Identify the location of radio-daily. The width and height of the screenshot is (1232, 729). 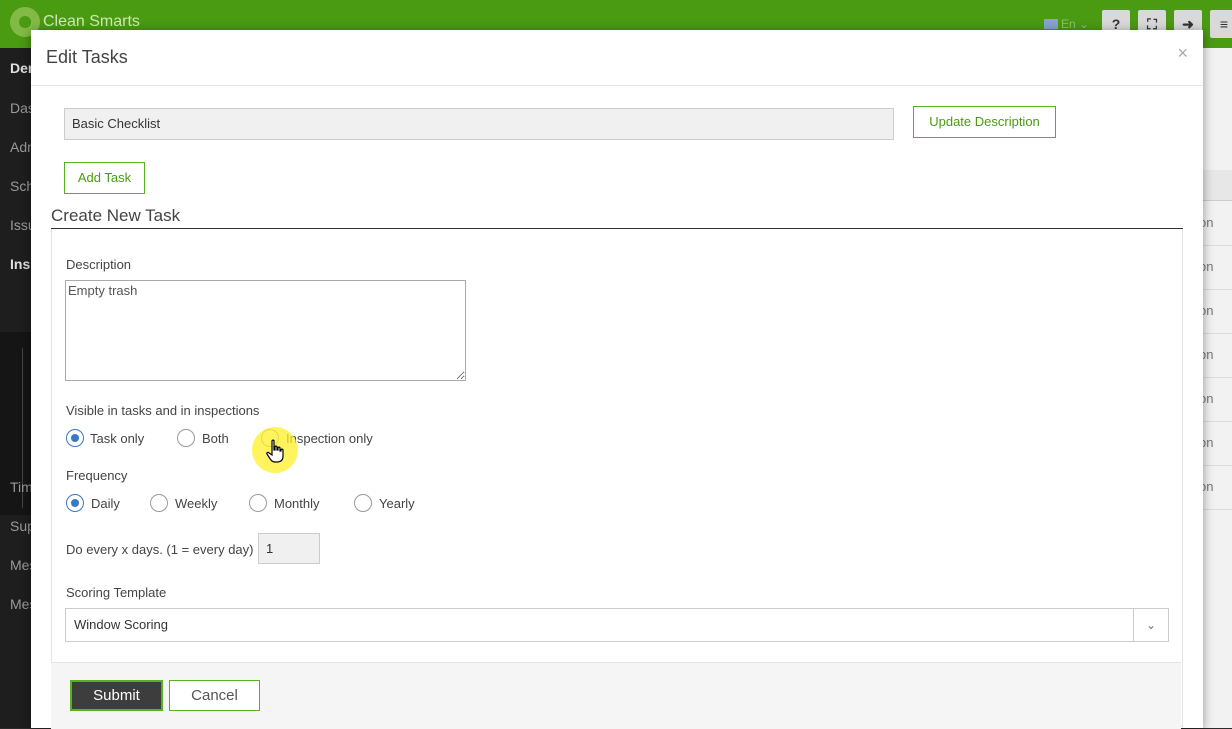
(75, 503).